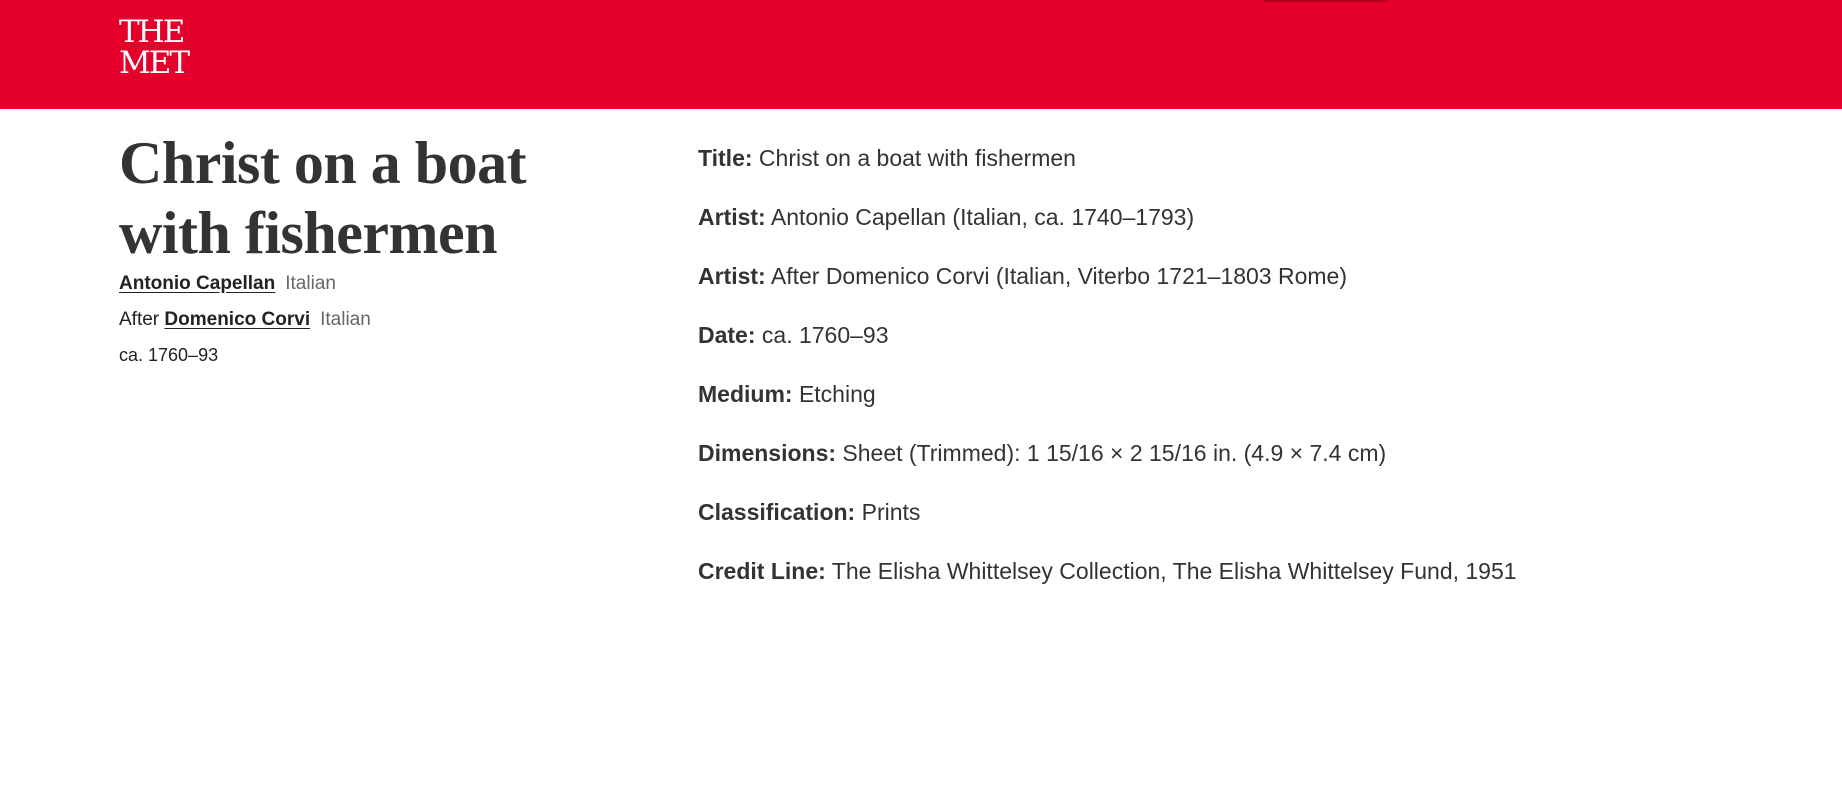 The width and height of the screenshot is (1842, 791). I want to click on artist-link: Domenico Corvi, so click(237, 319).